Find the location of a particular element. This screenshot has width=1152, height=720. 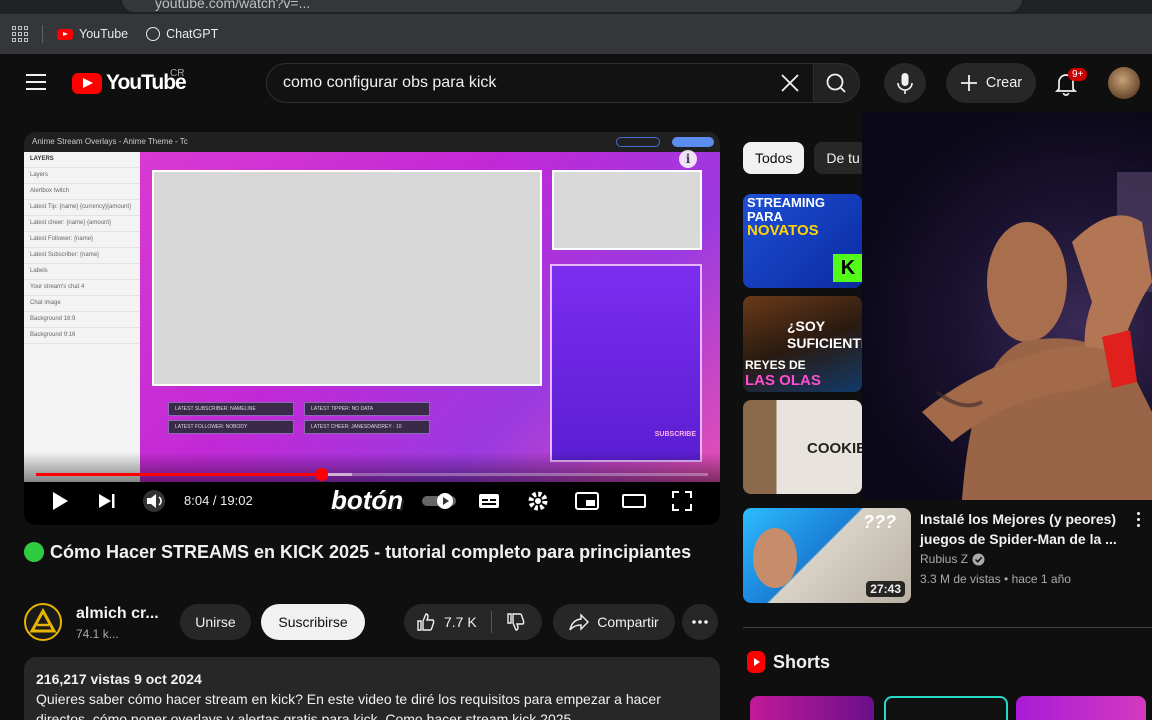

microphone-icon is located at coordinates (905, 83).